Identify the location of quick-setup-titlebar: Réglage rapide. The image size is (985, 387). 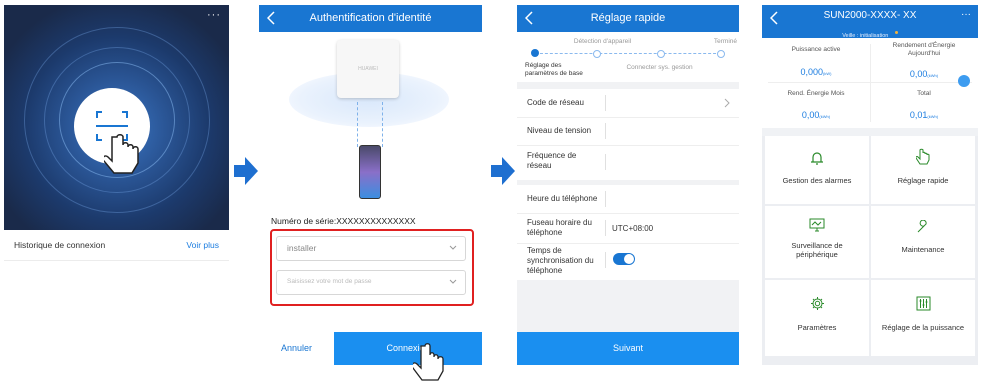
(628, 18).